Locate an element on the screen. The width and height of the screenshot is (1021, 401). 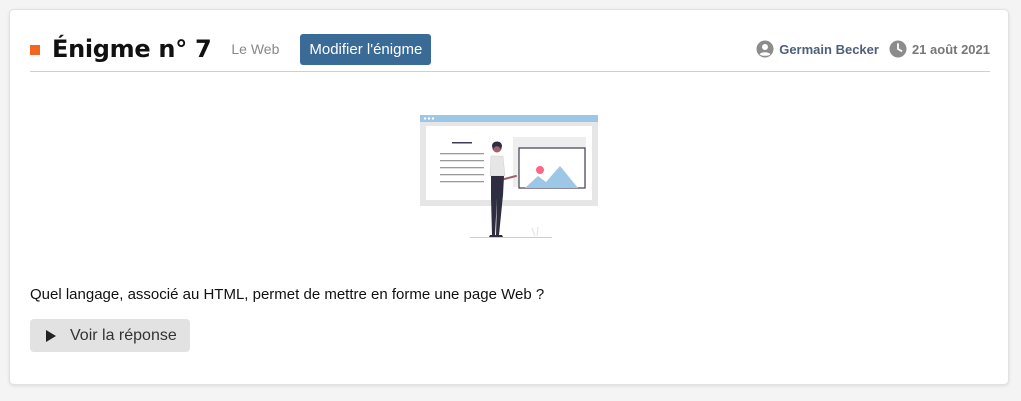
category-label: Le Web is located at coordinates (255, 49).